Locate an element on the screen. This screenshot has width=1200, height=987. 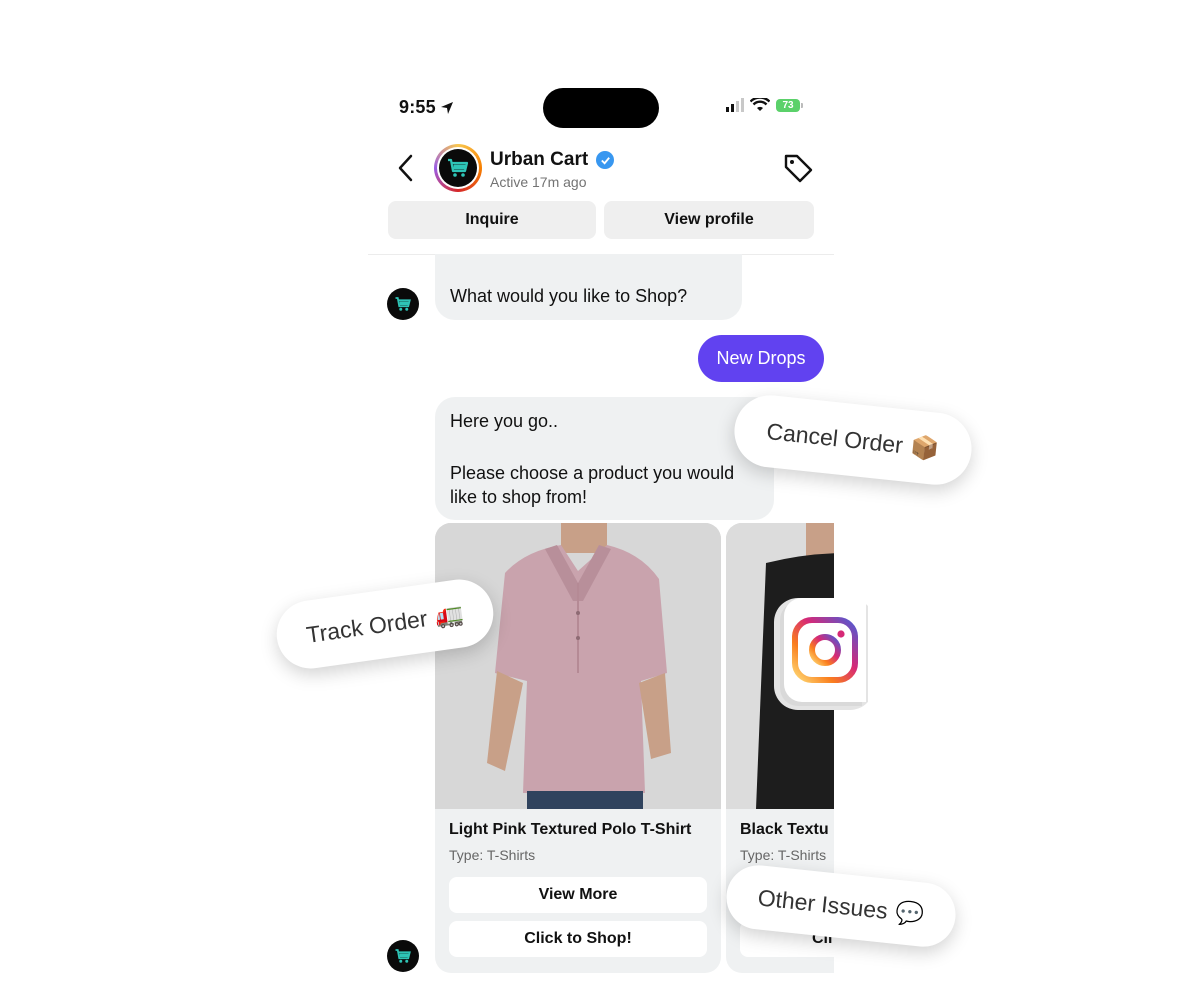
status-time-text: 9:55 is located at coordinates (417, 107).